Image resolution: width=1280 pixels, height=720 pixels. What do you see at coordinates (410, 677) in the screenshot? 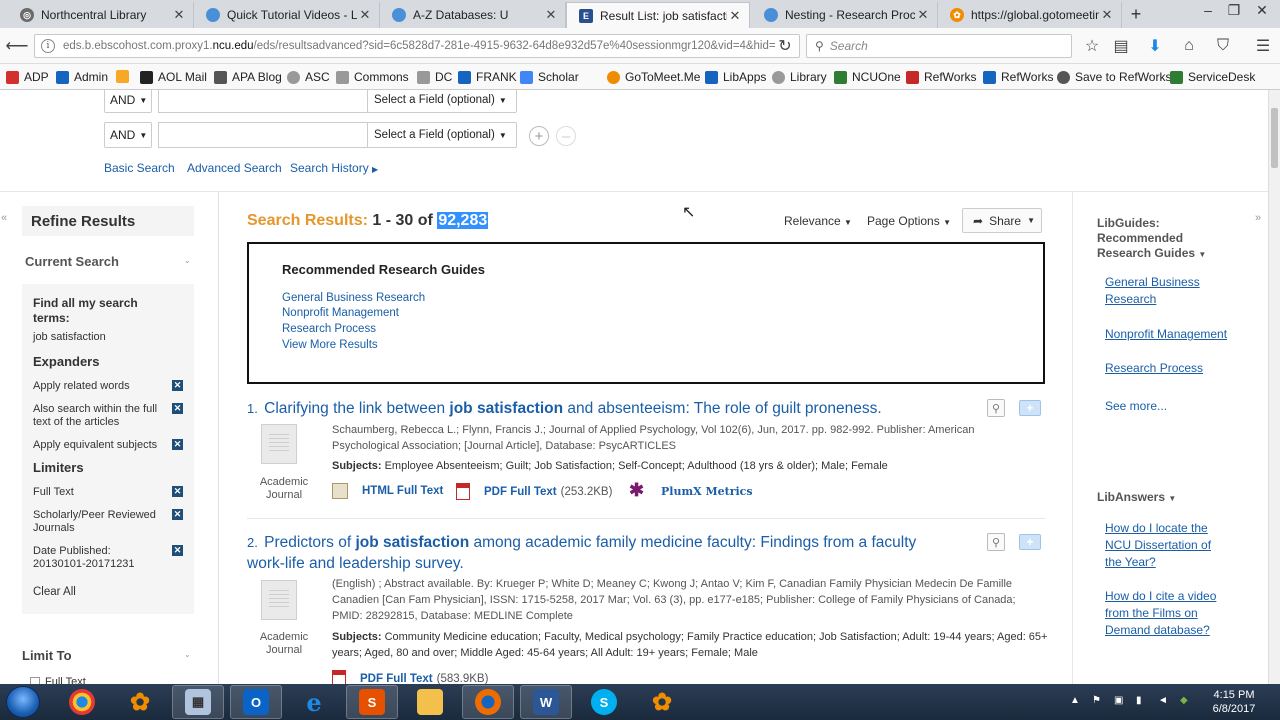
I see `pdf-full-text-link: PDF Full Text (583.9KB)` at bounding box center [410, 677].